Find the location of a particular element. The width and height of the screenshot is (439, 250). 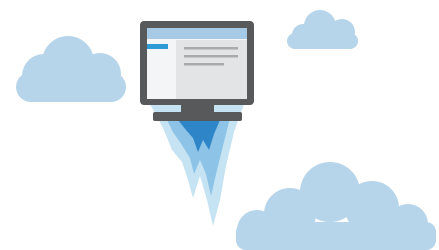

sidebar-selected-item is located at coordinates (157, 46).